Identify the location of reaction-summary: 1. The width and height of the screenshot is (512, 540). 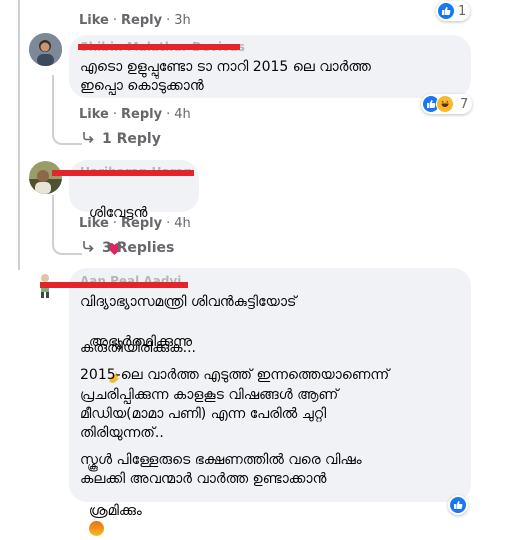
(453, 11).